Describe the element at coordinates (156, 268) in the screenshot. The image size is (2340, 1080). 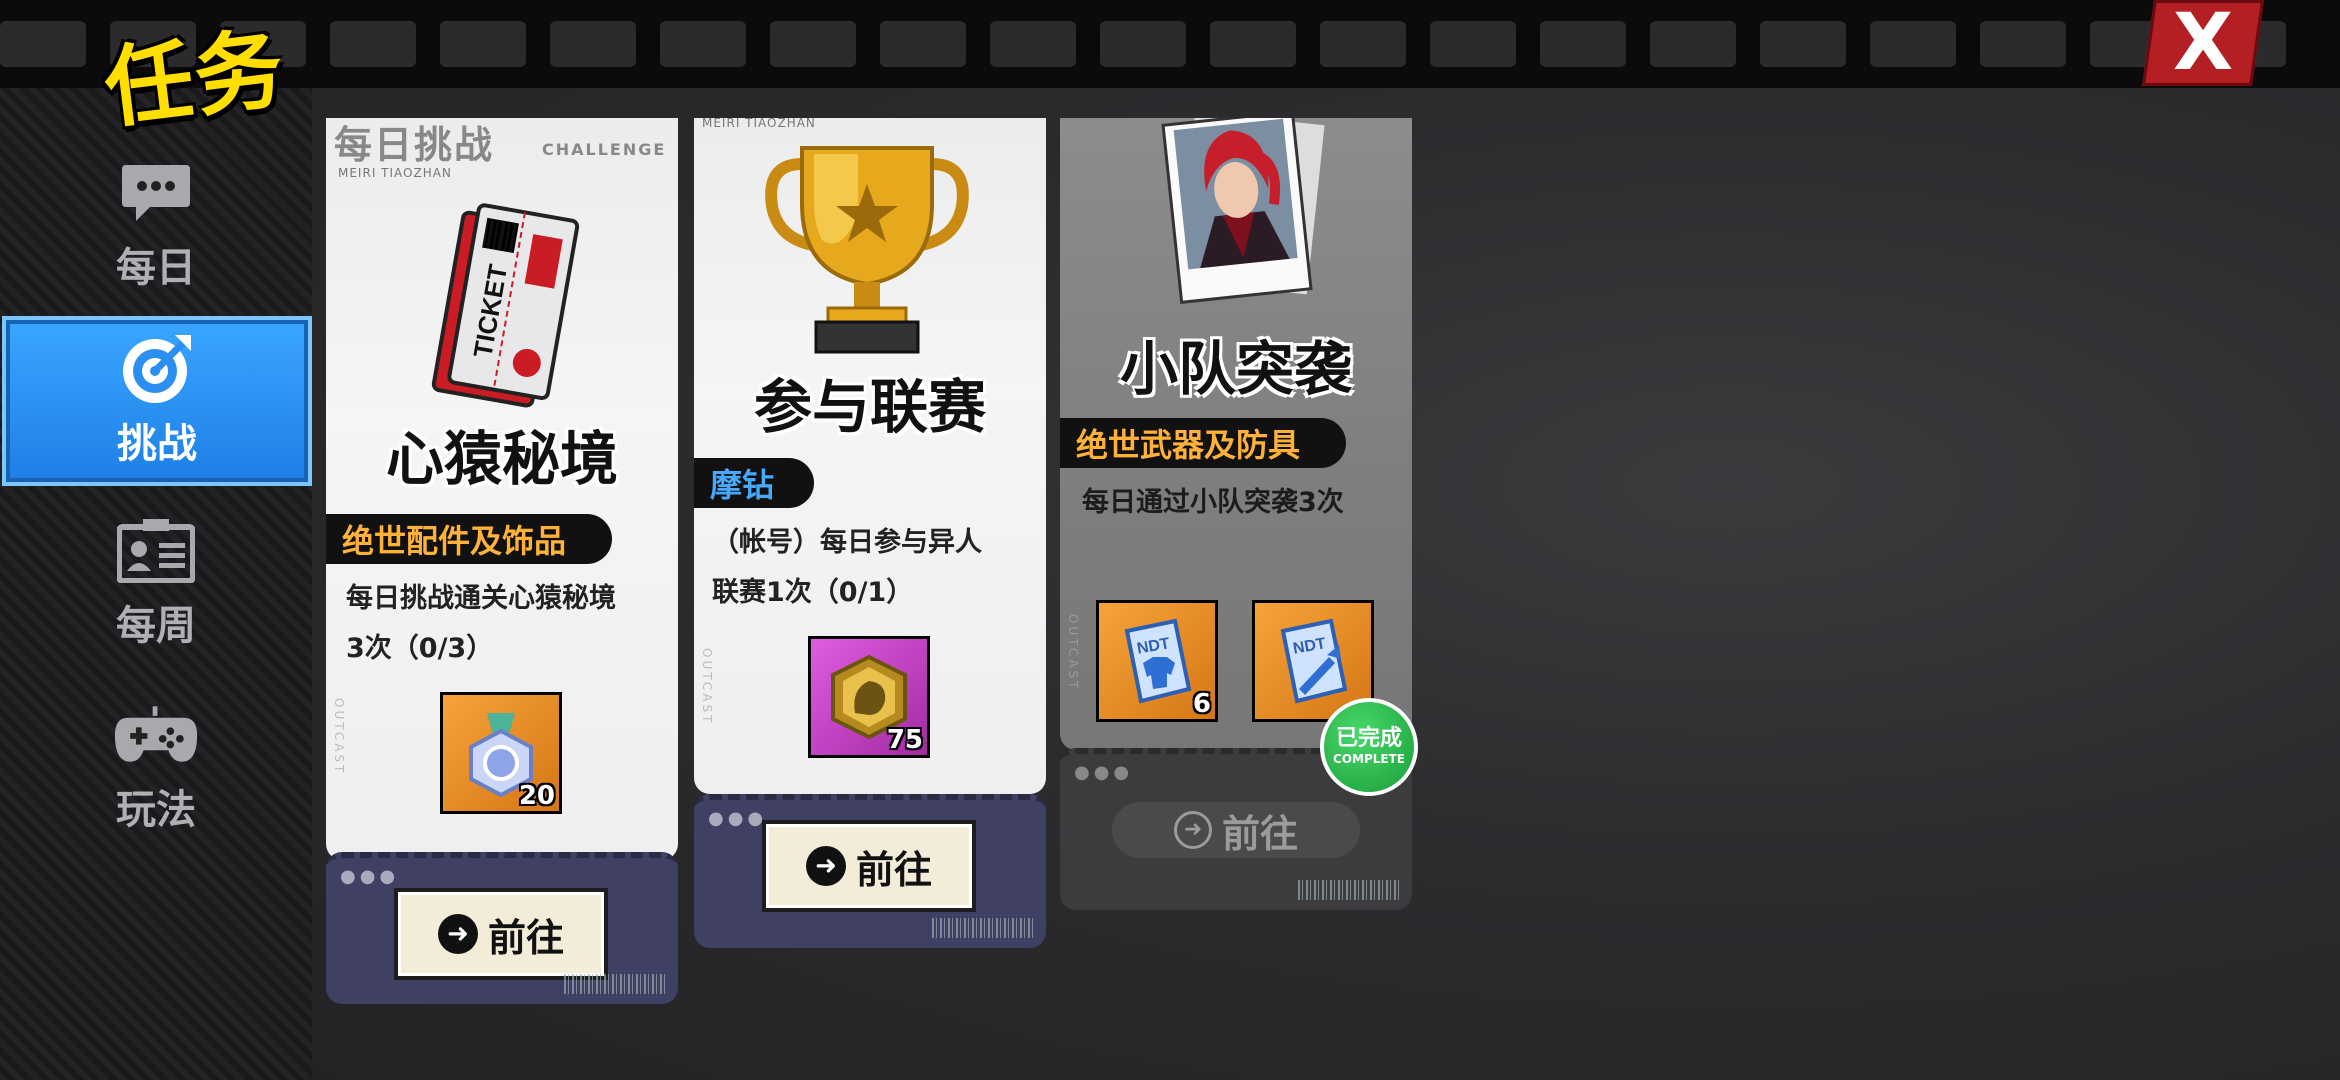
I see `sidebar-item-label: 每日` at that location.